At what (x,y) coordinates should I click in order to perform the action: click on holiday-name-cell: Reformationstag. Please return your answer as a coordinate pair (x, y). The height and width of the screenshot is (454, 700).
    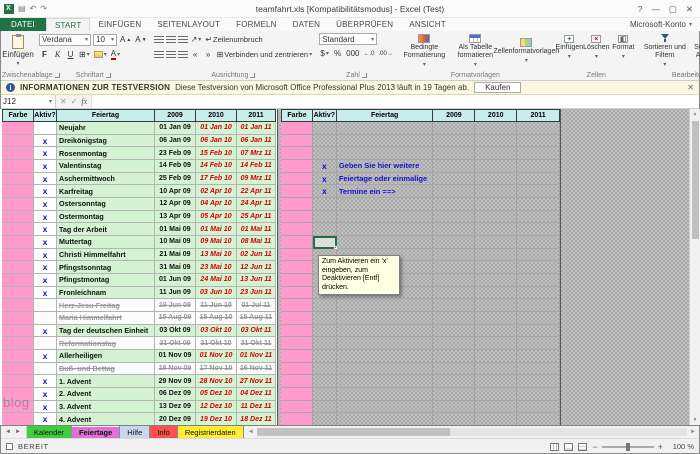
    Looking at the image, I should click on (106, 344).